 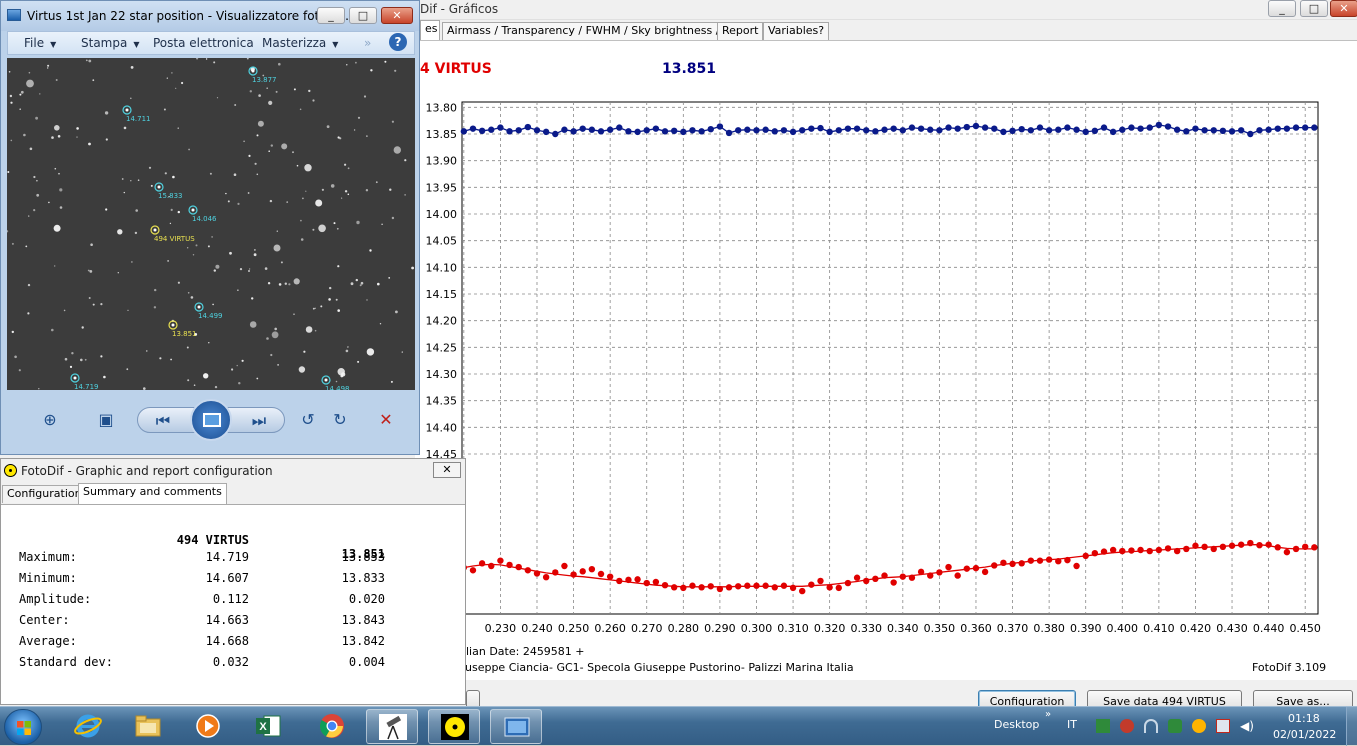 What do you see at coordinates (209, 540) in the screenshot?
I see `summary-header: 494 VIRTUS 13.851` at bounding box center [209, 540].